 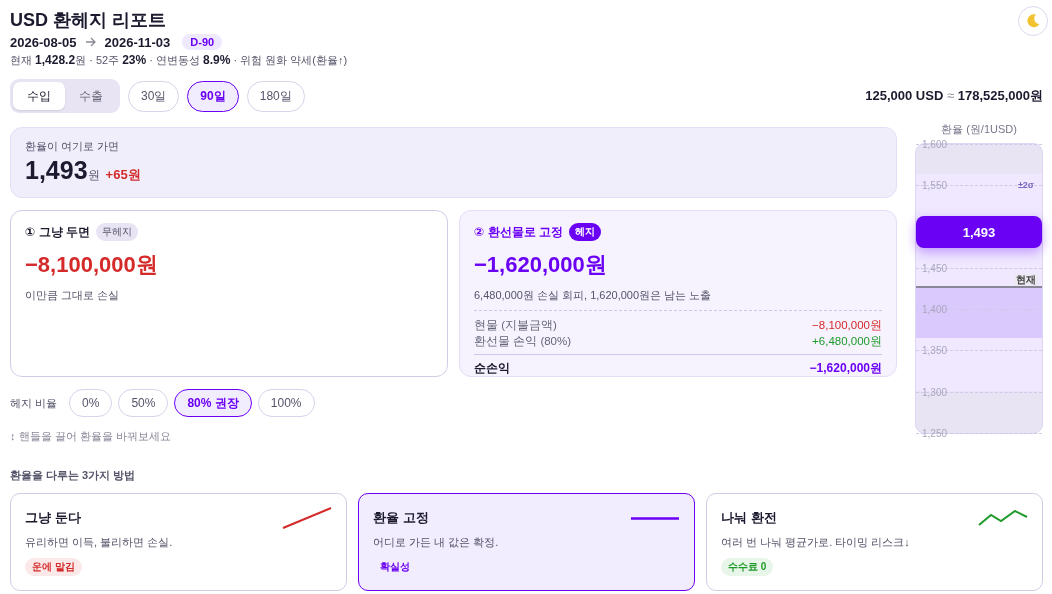 What do you see at coordinates (213, 96) in the screenshot?
I see `period-button: 90일` at bounding box center [213, 96].